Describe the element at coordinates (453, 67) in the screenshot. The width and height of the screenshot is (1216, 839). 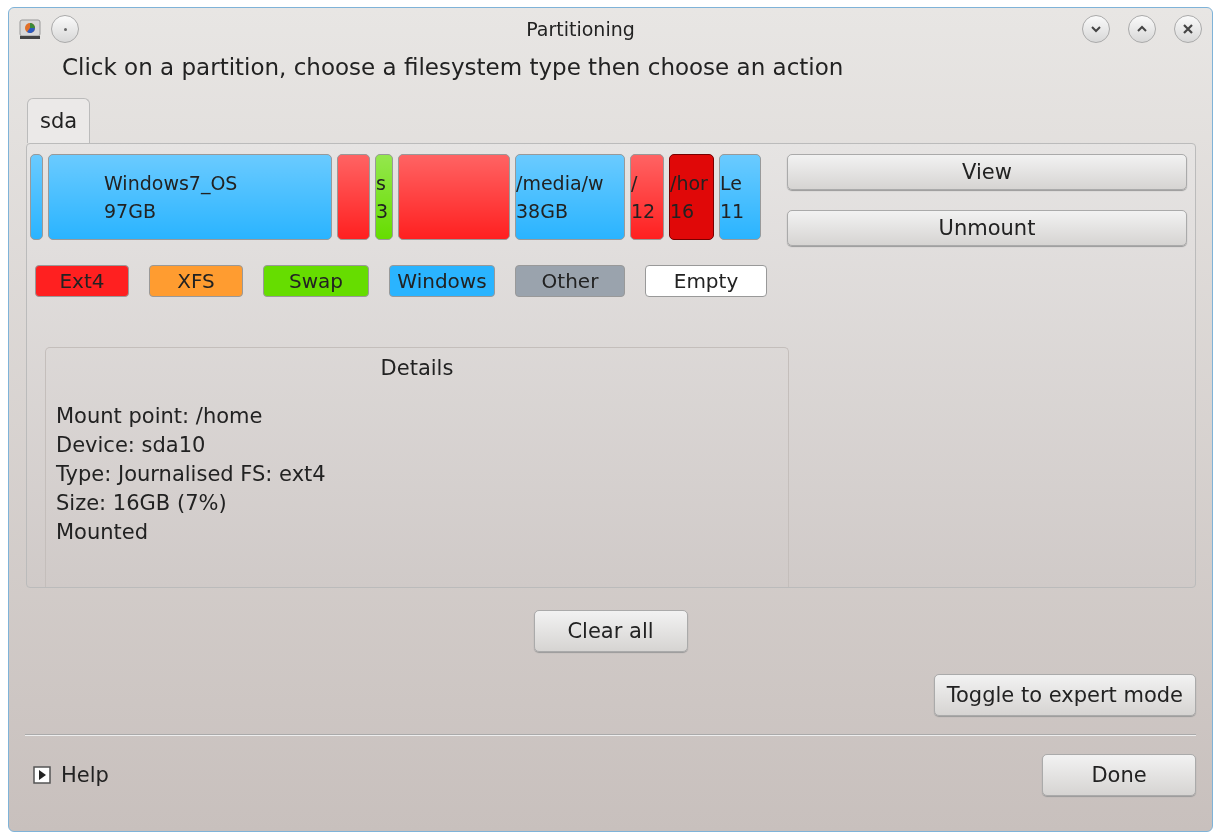
I see `instruction-text: Click on a partition, choose a filesystem type then choose an action` at that location.